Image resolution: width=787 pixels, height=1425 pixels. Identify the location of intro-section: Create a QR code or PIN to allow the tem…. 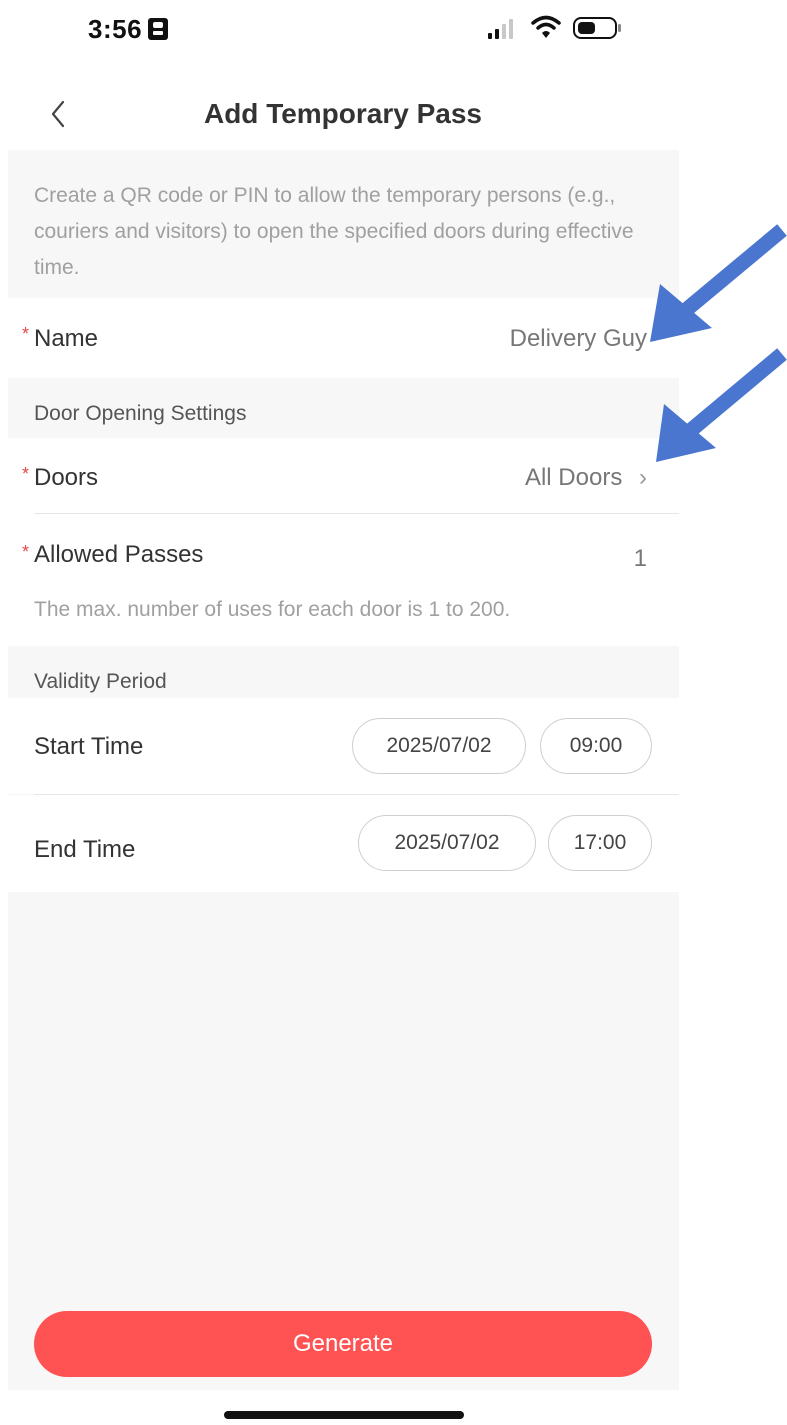
(343, 224).